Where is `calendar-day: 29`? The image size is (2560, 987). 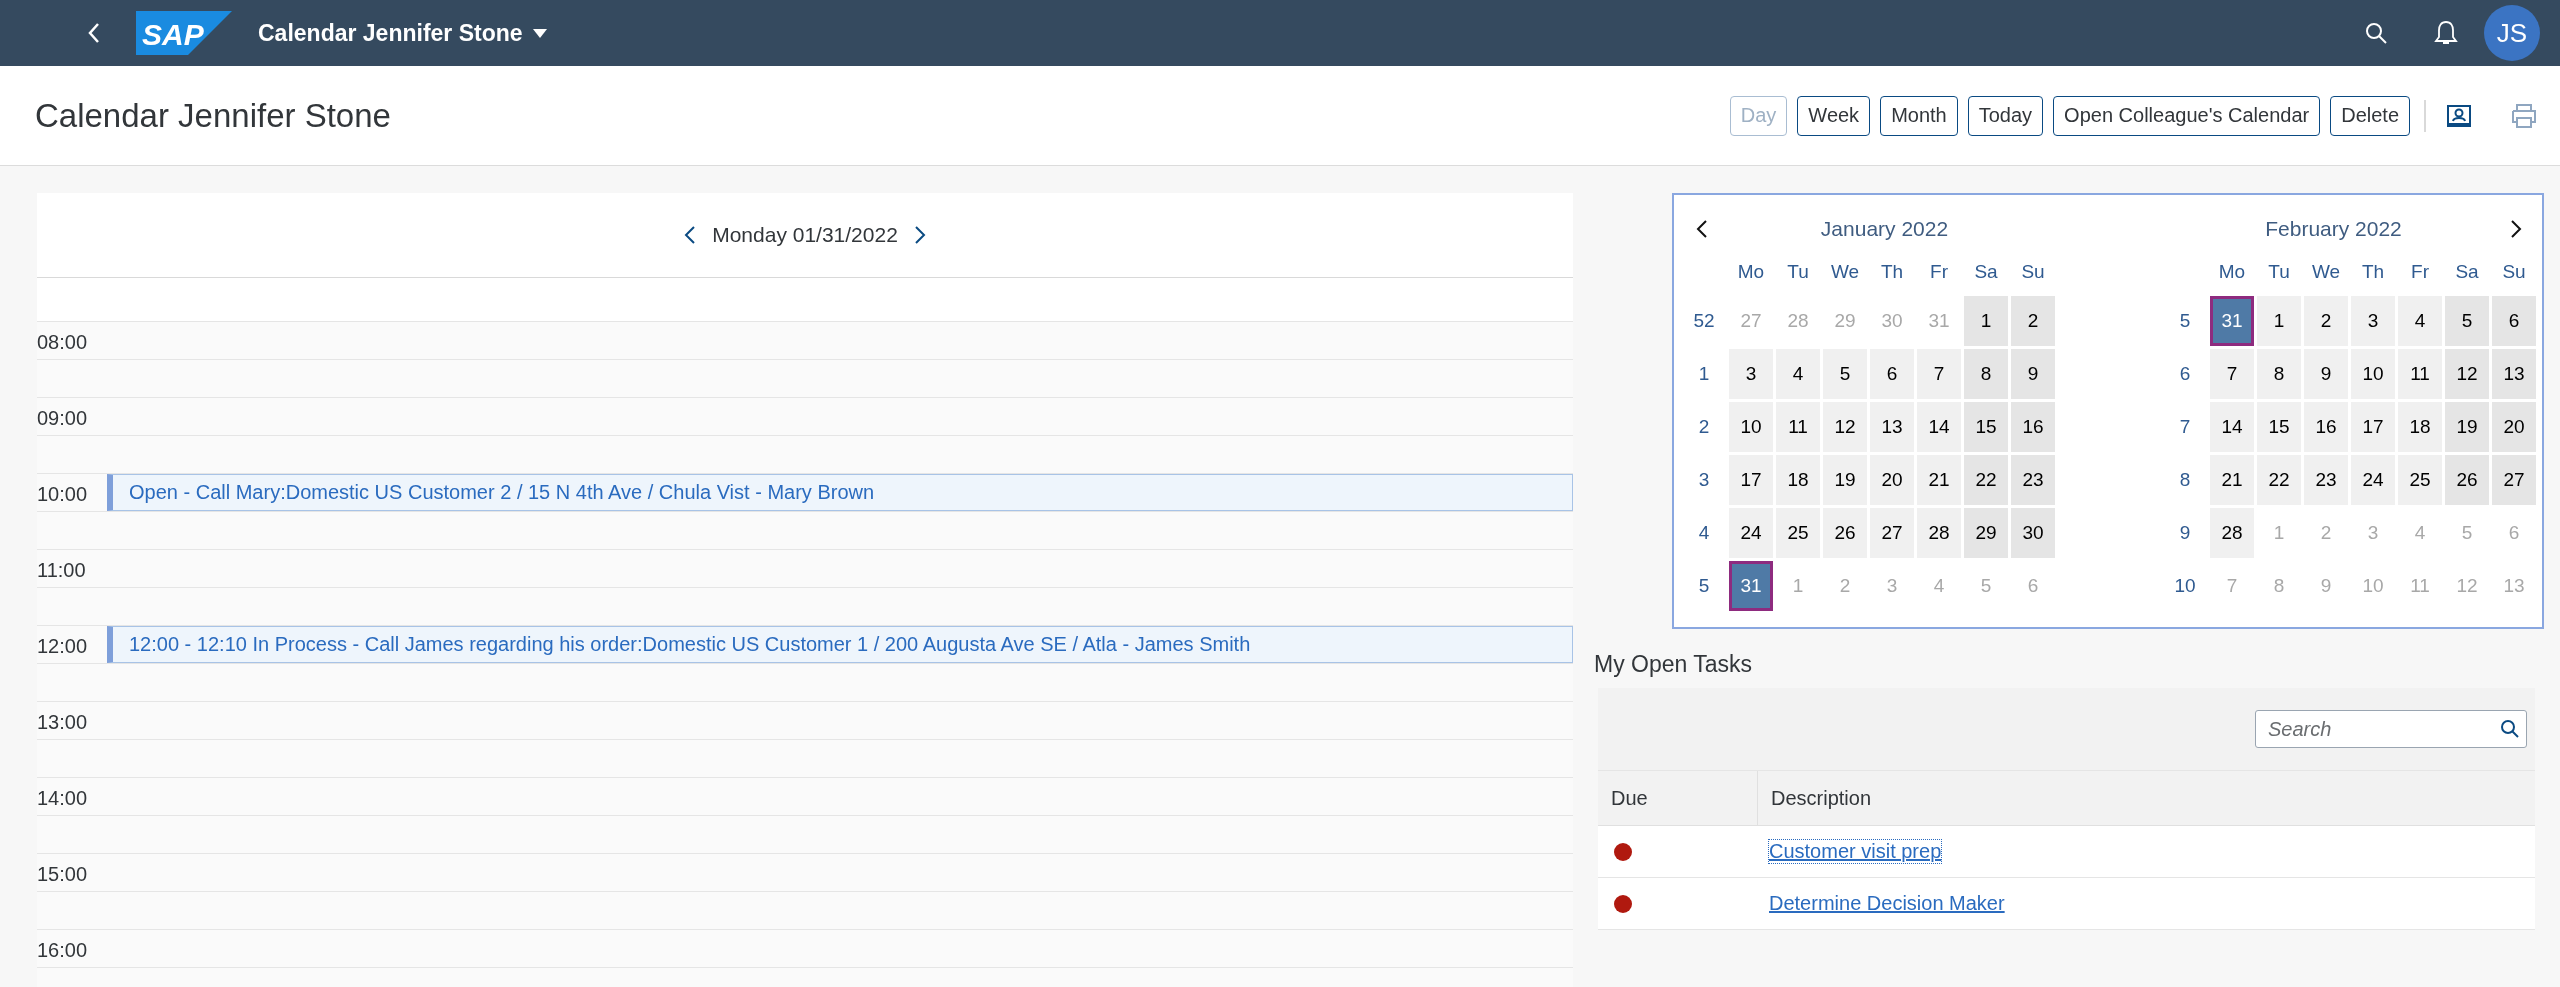 calendar-day: 29 is located at coordinates (1986, 533).